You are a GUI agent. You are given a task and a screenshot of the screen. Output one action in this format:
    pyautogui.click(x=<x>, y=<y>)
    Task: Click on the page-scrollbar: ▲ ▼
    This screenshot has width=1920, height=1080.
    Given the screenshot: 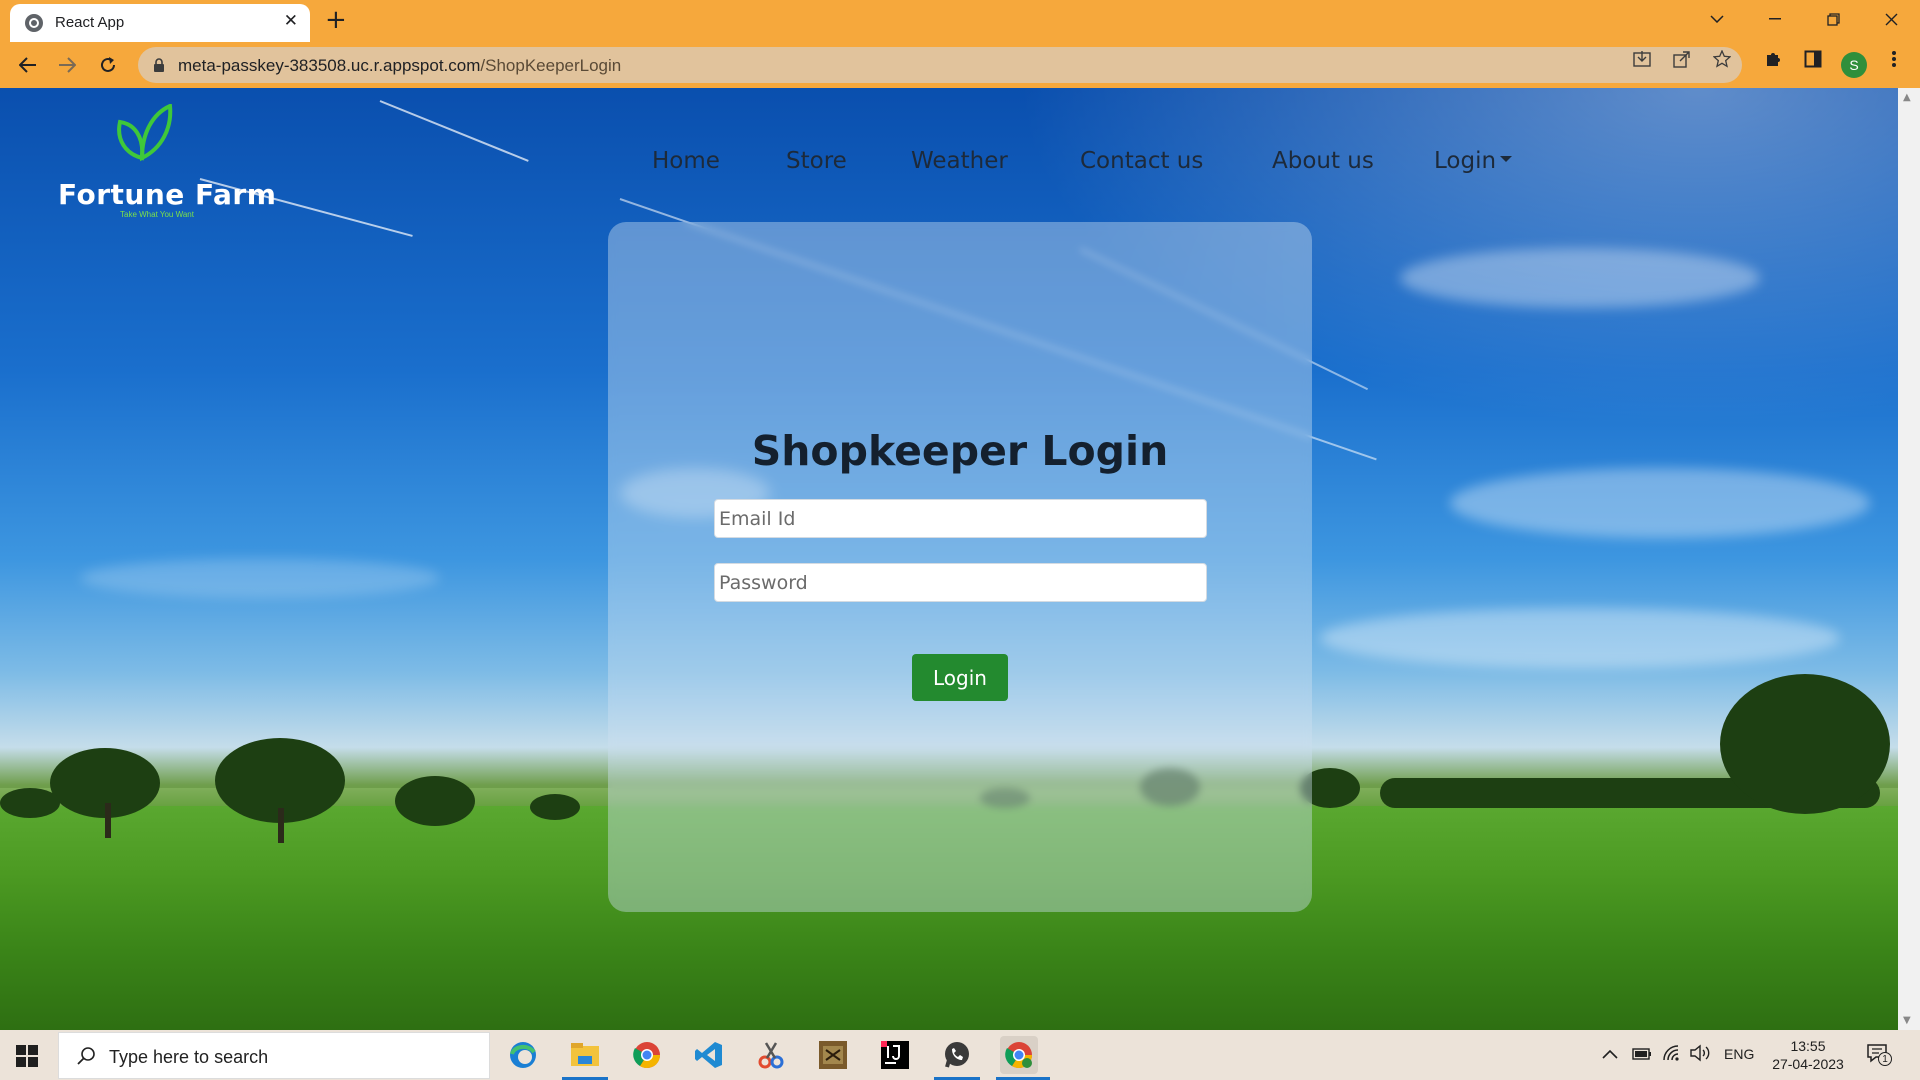 What is the action you would take?
    pyautogui.click(x=1909, y=559)
    